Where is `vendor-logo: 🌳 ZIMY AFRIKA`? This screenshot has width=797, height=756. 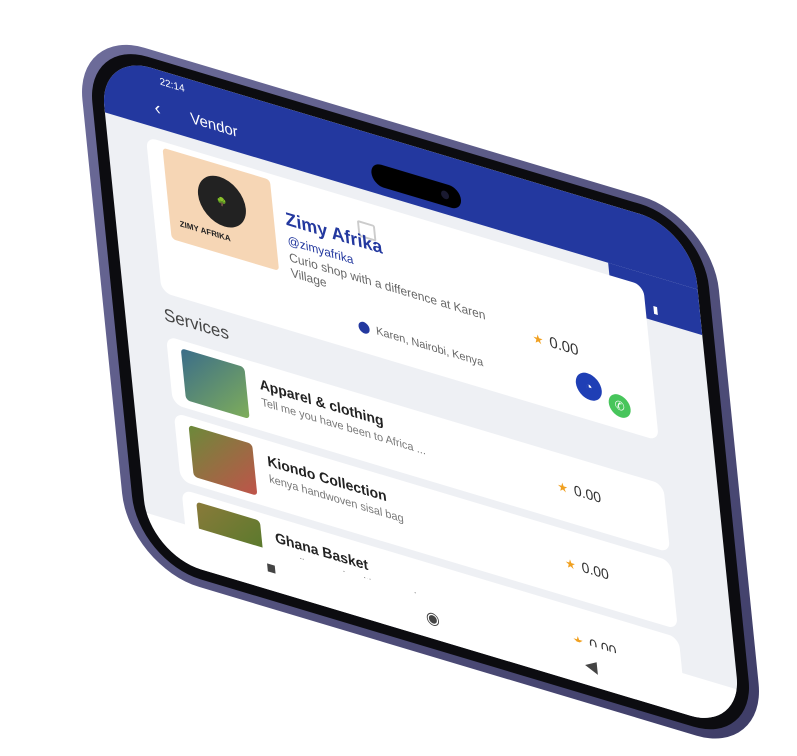
vendor-logo: 🌳 ZIMY AFRIKA is located at coordinates (221, 209).